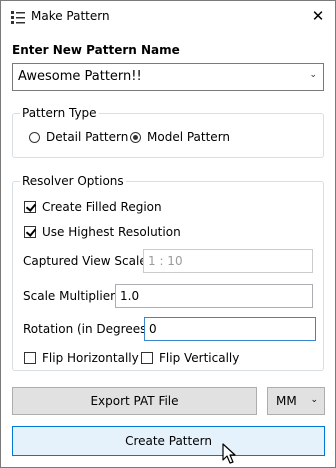 This screenshot has width=336, height=468. I want to click on flip-vertically-label: Flip Vertically, so click(199, 358).